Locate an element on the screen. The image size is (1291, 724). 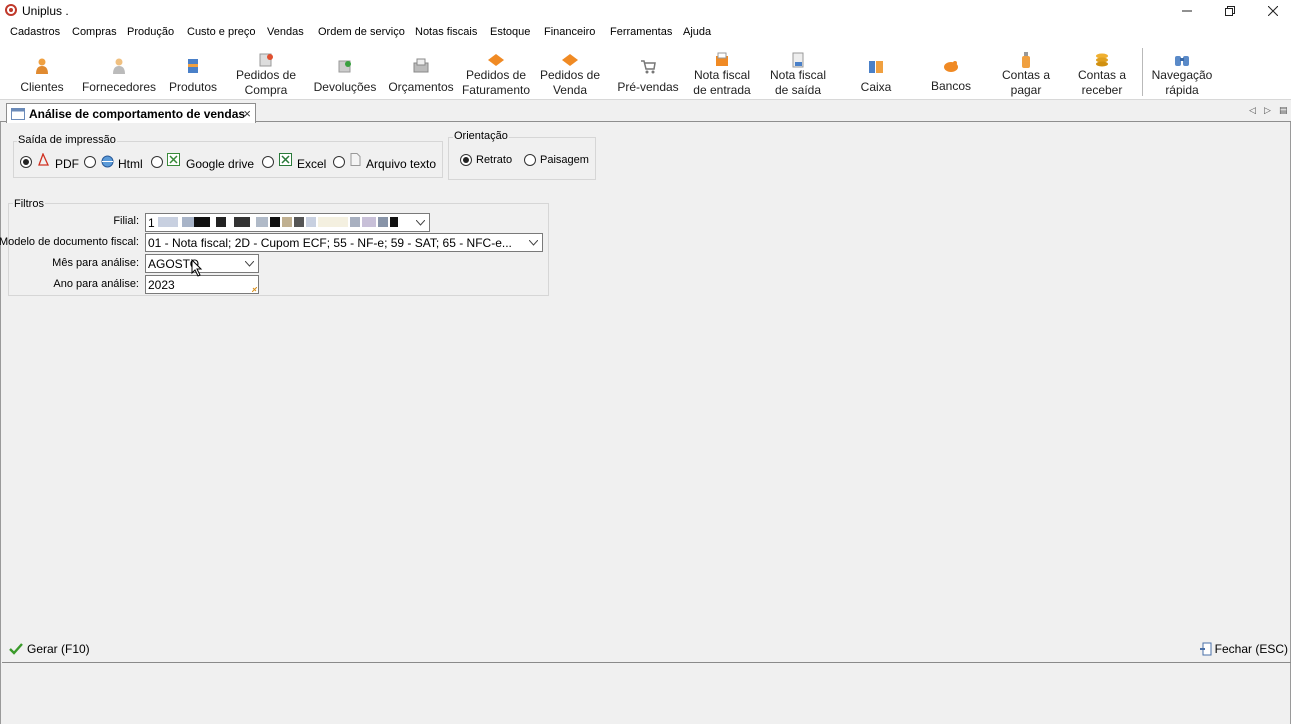
box-icon is located at coordinates (193, 66).